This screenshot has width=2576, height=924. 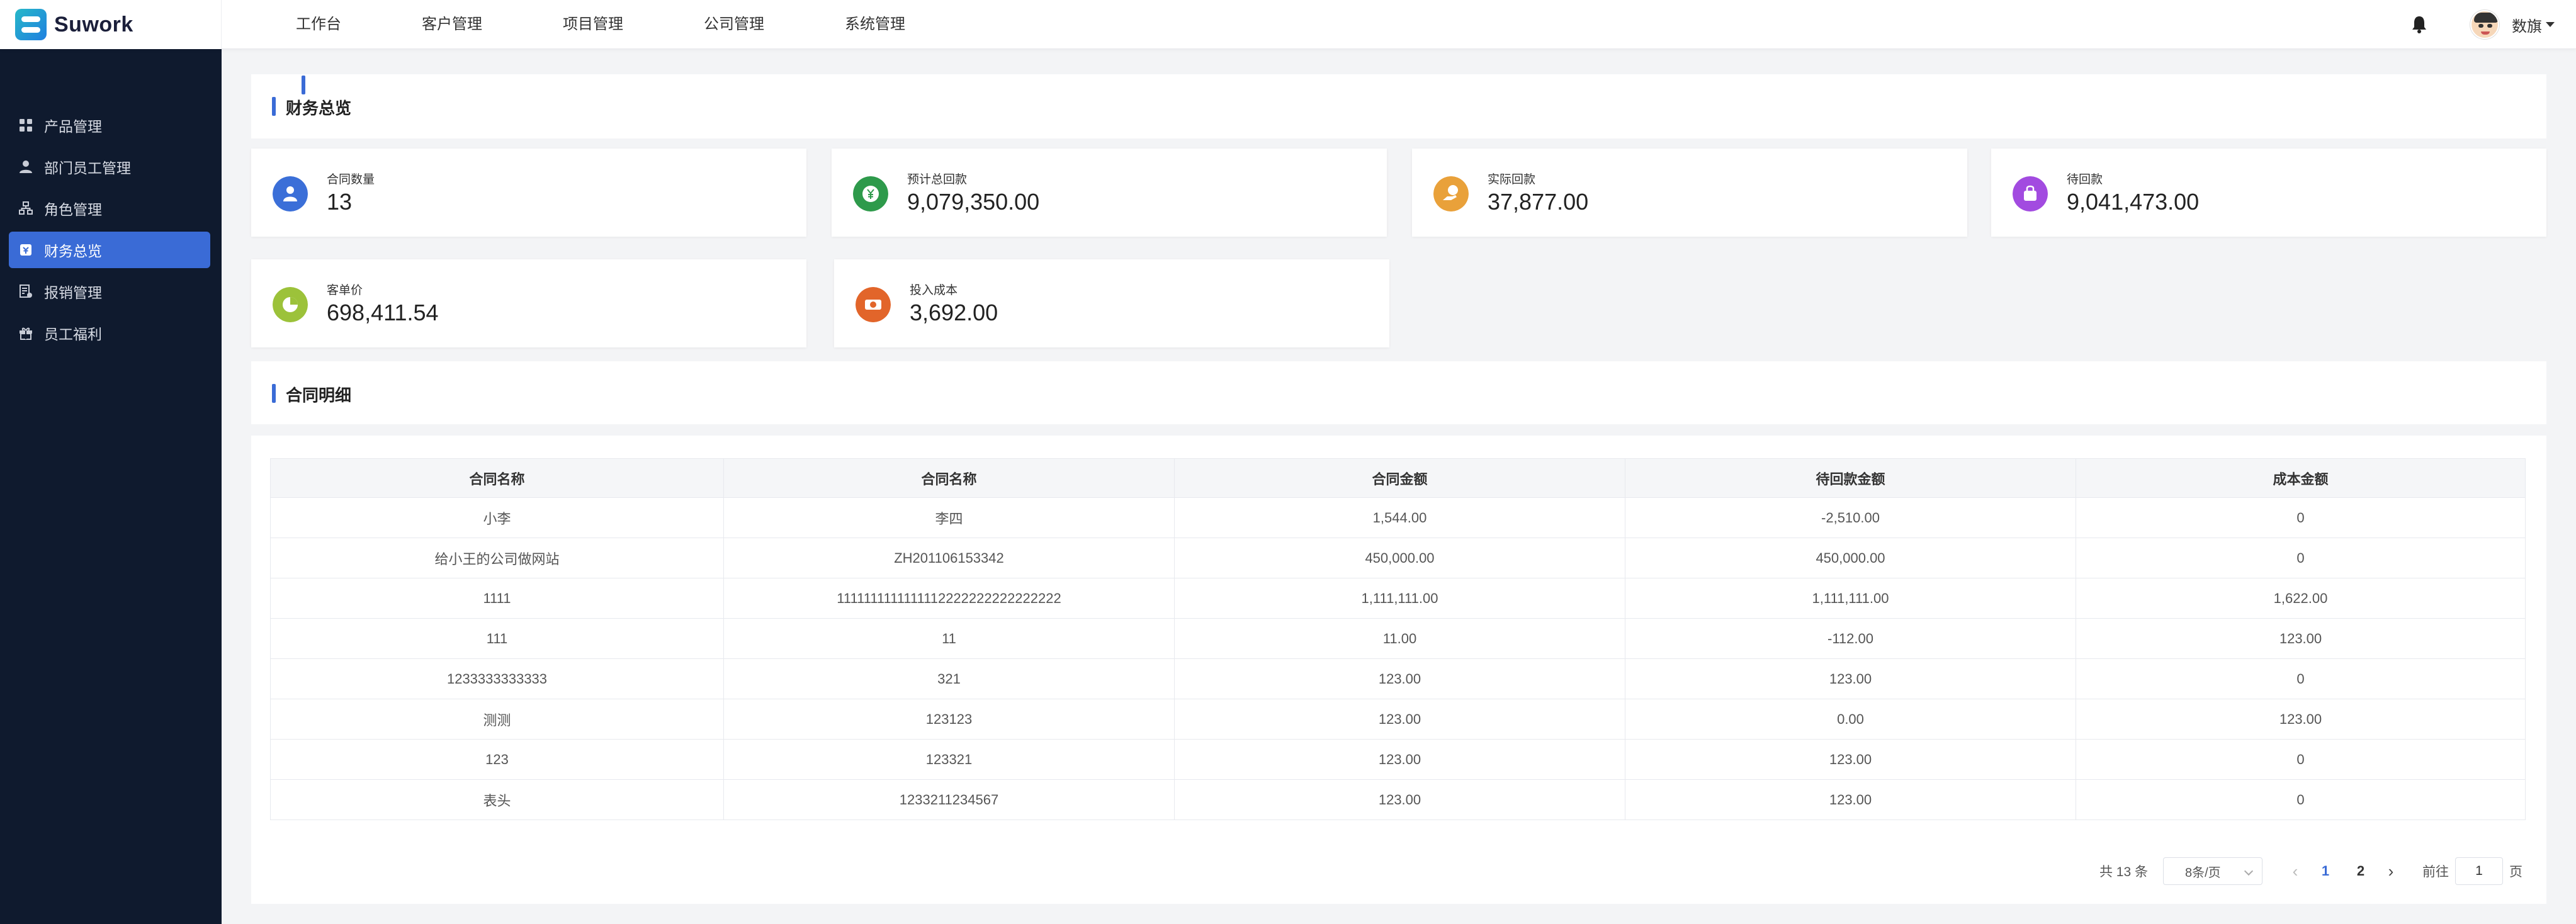 I want to click on table-header-row: 合同名称 合同名称 合同金额 待回款金额 成本金额, so click(x=1398, y=478).